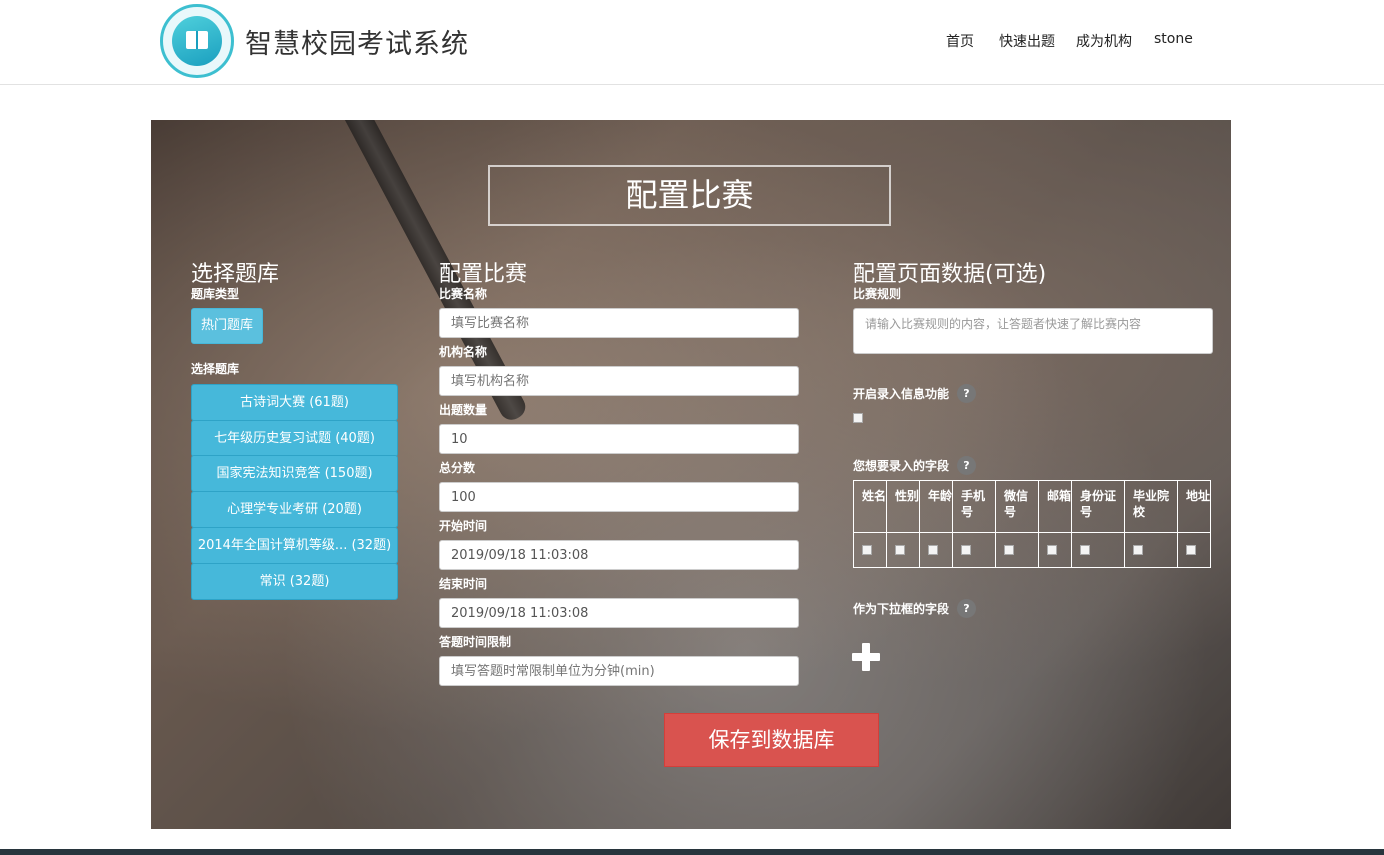 This screenshot has height=855, width=1384. I want to click on rules-label: 比赛规则, so click(877, 294).